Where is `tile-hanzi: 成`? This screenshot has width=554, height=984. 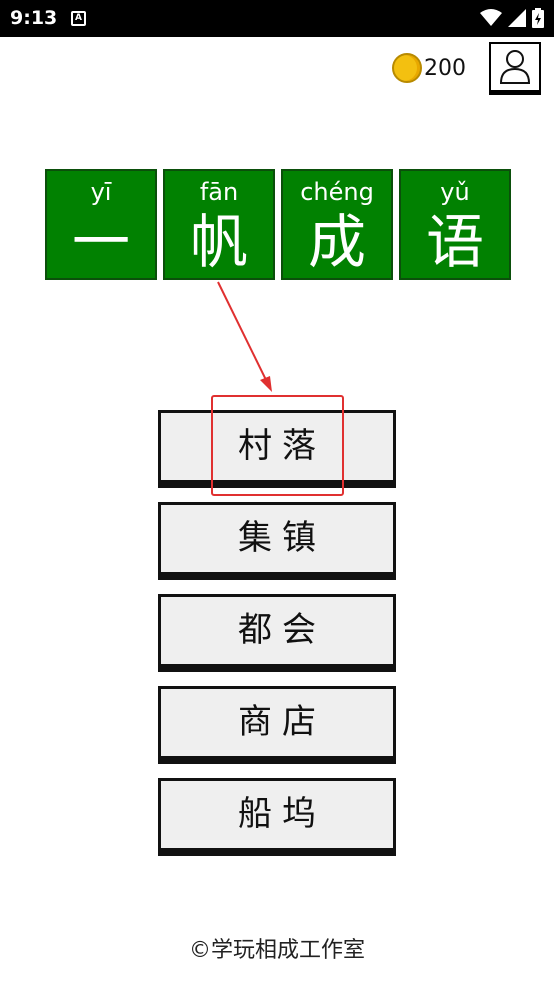 tile-hanzi: 成 is located at coordinates (336, 242).